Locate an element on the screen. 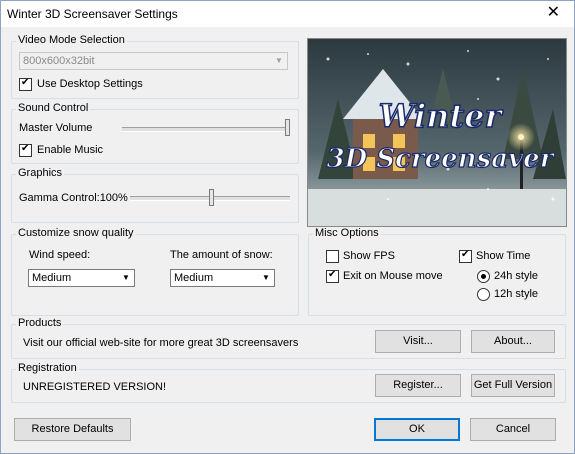  graphics-legend: Graphics is located at coordinates (40, 173).